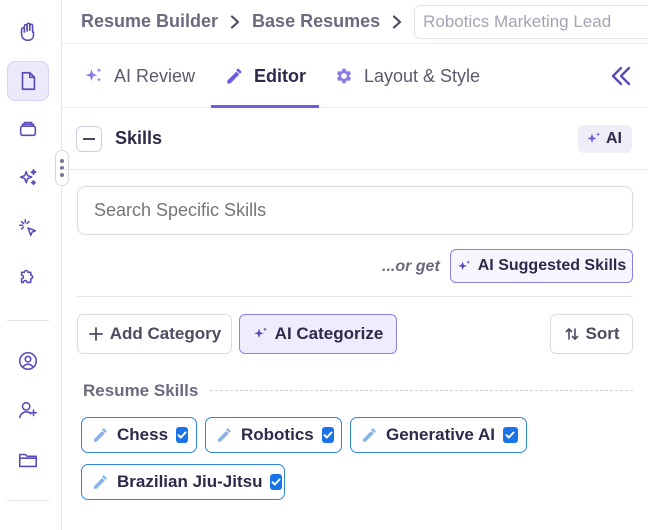  What do you see at coordinates (28, 81) in the screenshot?
I see `document-icon` at bounding box center [28, 81].